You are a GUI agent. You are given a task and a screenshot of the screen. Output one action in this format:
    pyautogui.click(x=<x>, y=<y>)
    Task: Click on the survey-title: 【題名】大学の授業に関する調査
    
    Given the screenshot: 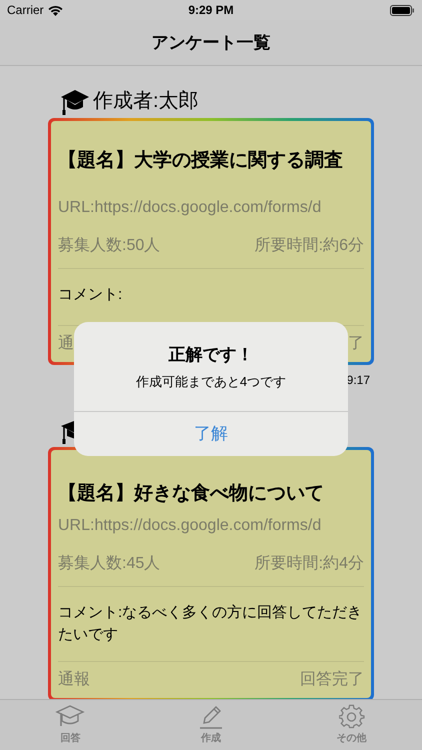 What is the action you would take?
    pyautogui.click(x=201, y=160)
    